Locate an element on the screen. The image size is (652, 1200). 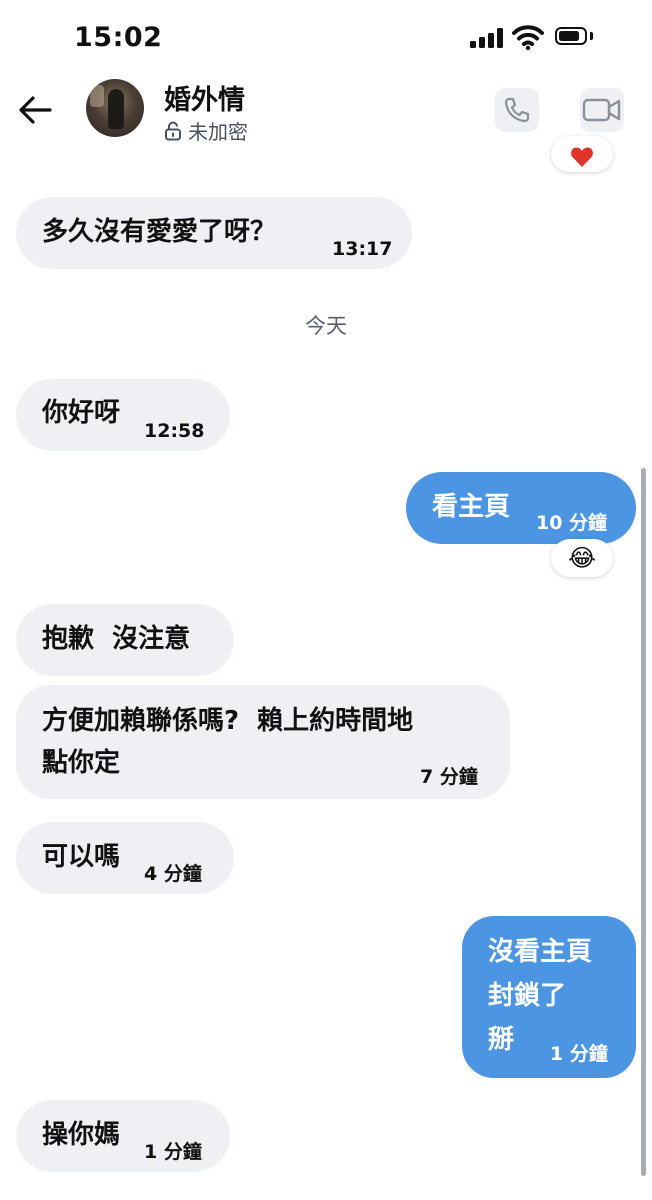
message-reaction is located at coordinates (582, 154).